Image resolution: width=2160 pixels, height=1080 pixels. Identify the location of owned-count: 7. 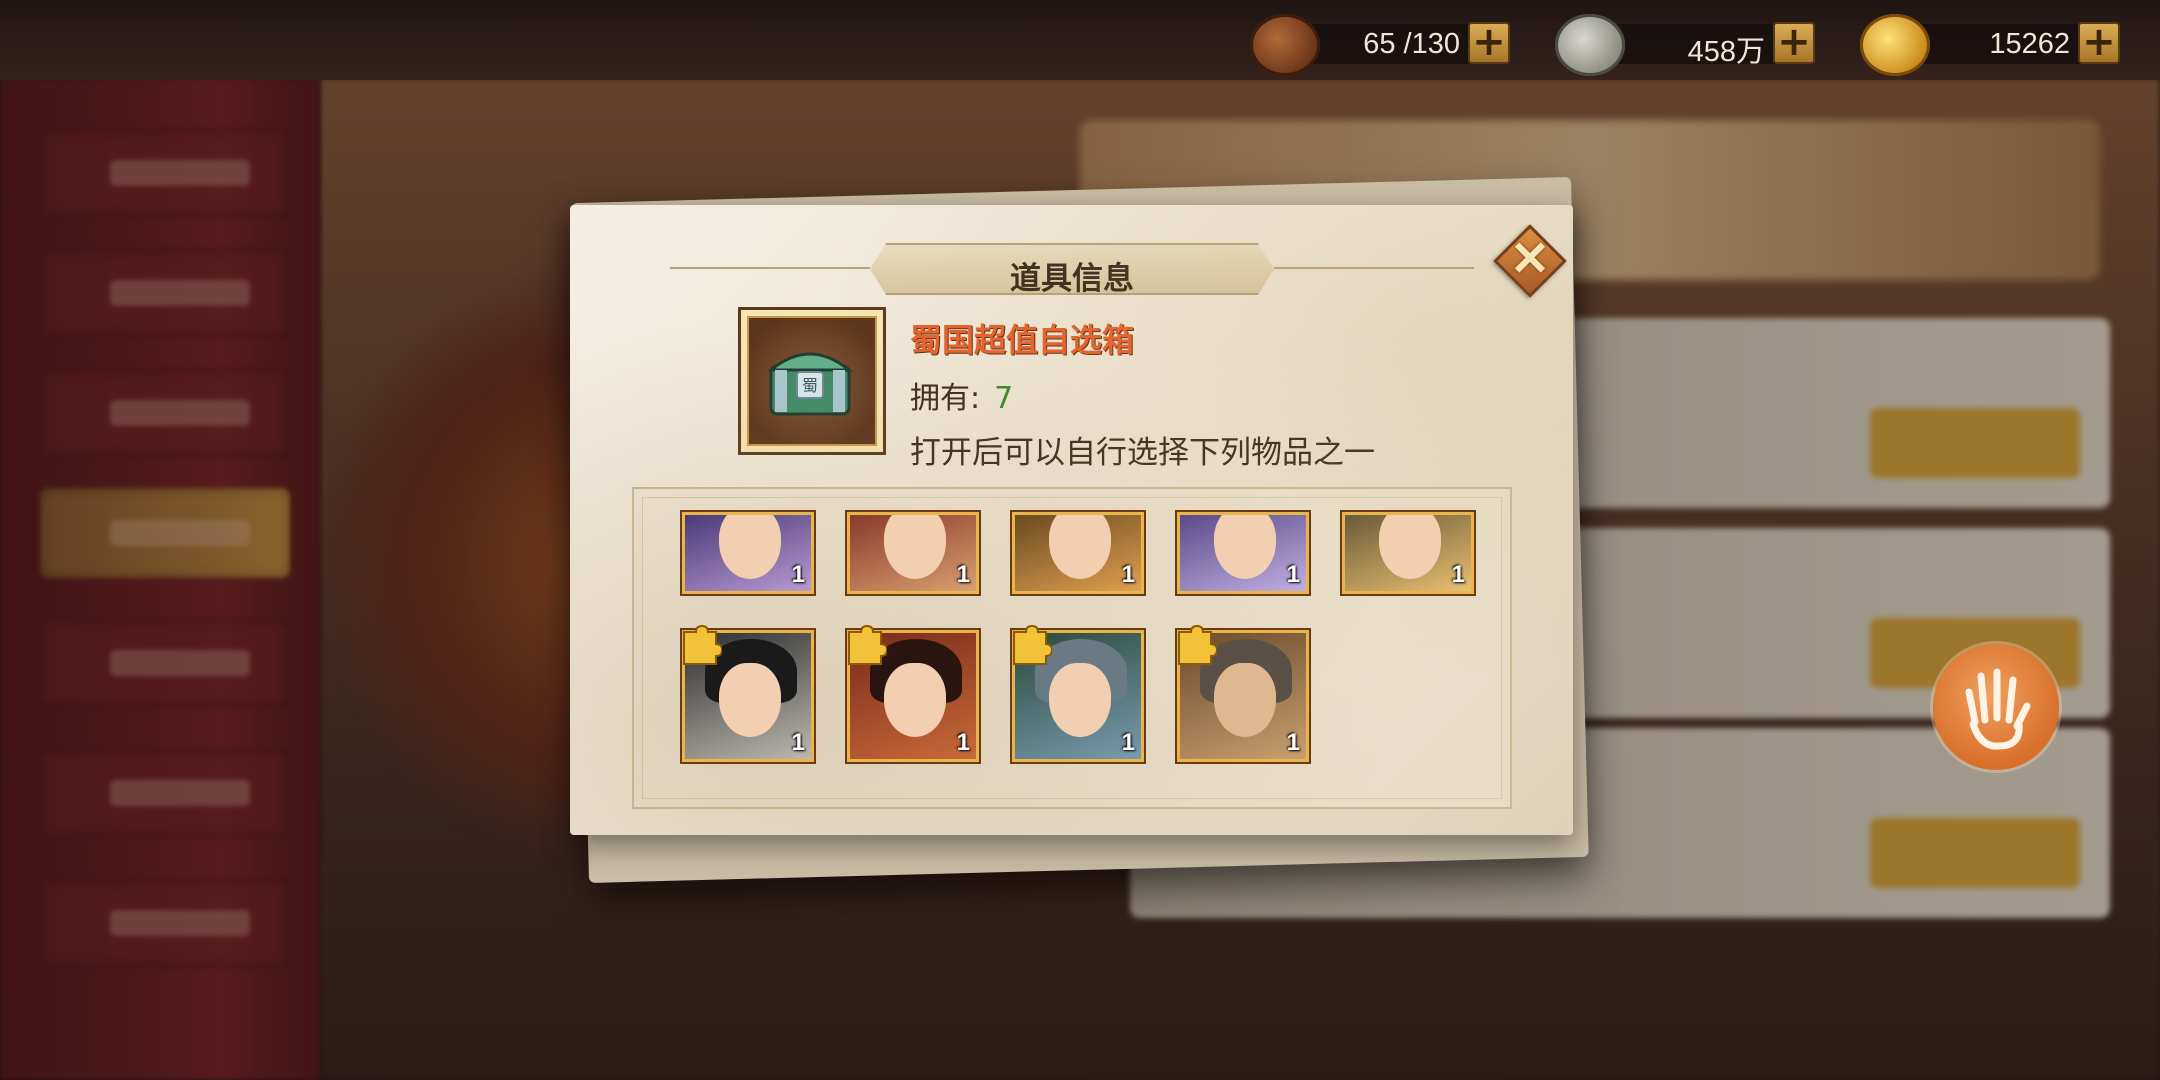
(1004, 398).